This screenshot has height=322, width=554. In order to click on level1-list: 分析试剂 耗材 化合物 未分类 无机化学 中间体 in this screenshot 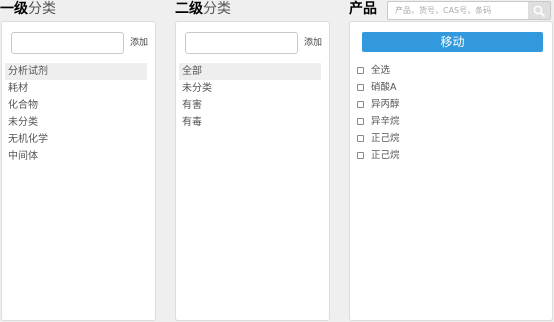, I will do `click(76, 114)`.